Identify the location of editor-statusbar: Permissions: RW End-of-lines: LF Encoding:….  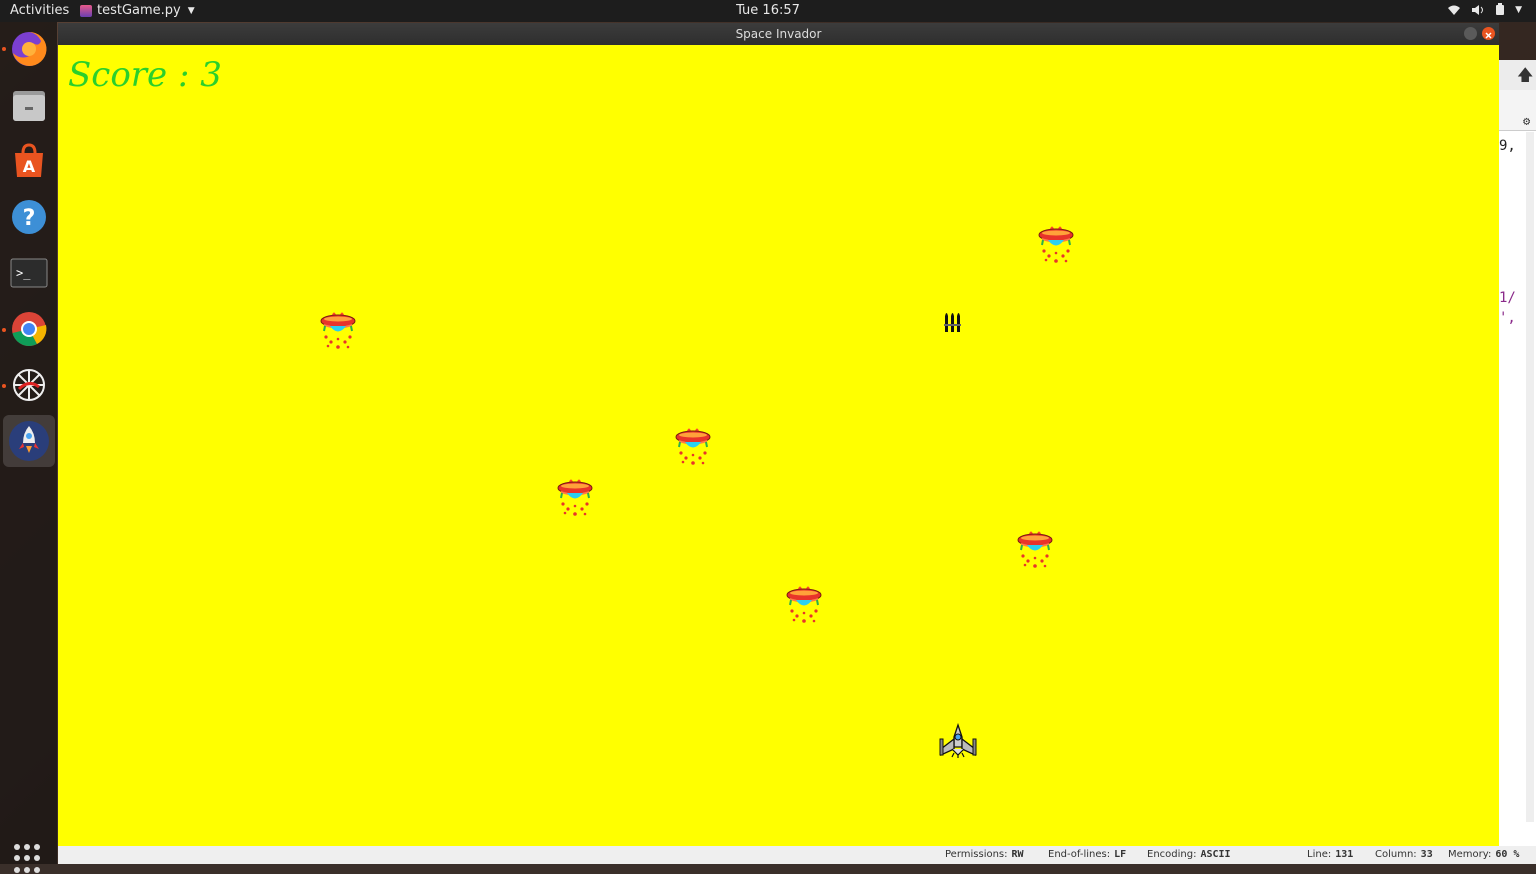
(797, 855).